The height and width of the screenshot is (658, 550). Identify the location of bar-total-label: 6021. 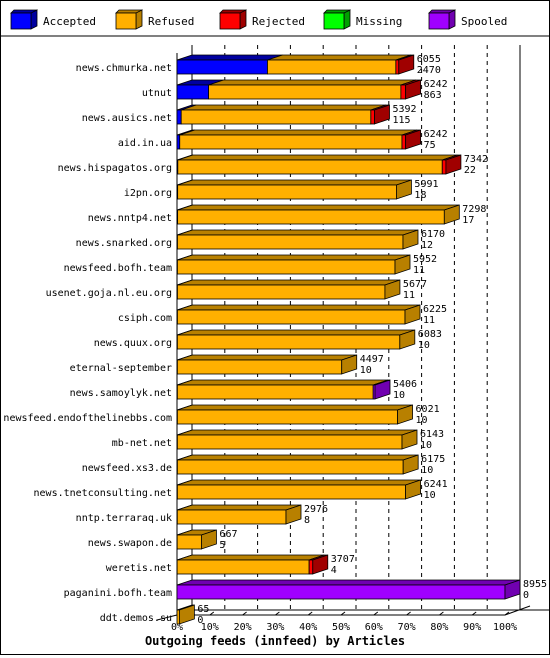
(428, 409).